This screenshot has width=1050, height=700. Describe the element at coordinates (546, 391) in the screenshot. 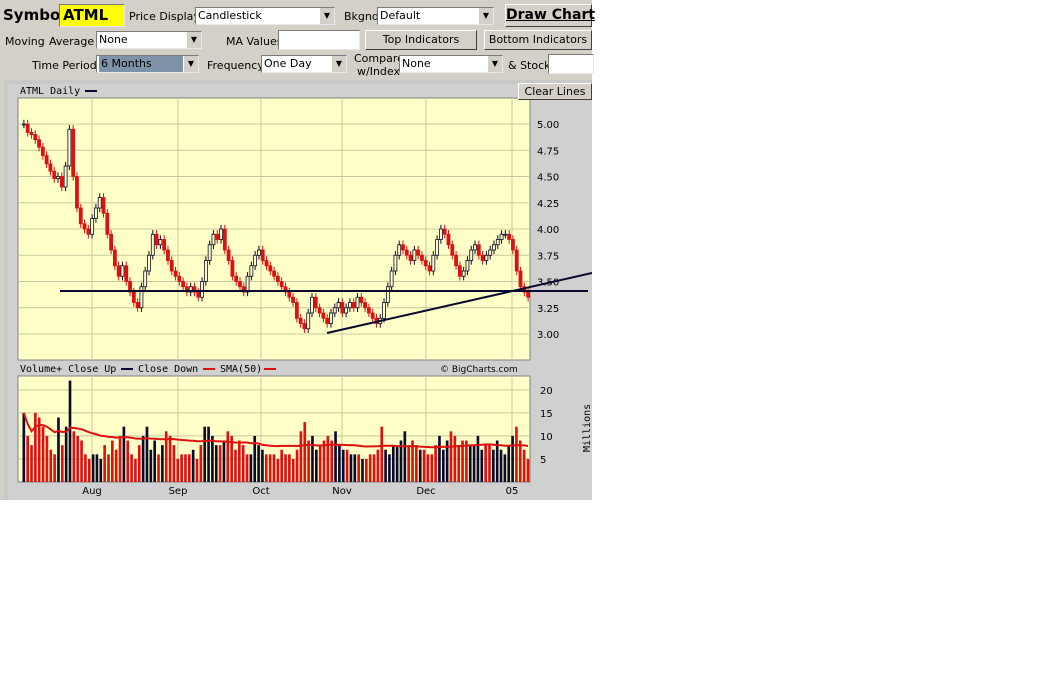

I see `volume-tick-label: 20` at that location.